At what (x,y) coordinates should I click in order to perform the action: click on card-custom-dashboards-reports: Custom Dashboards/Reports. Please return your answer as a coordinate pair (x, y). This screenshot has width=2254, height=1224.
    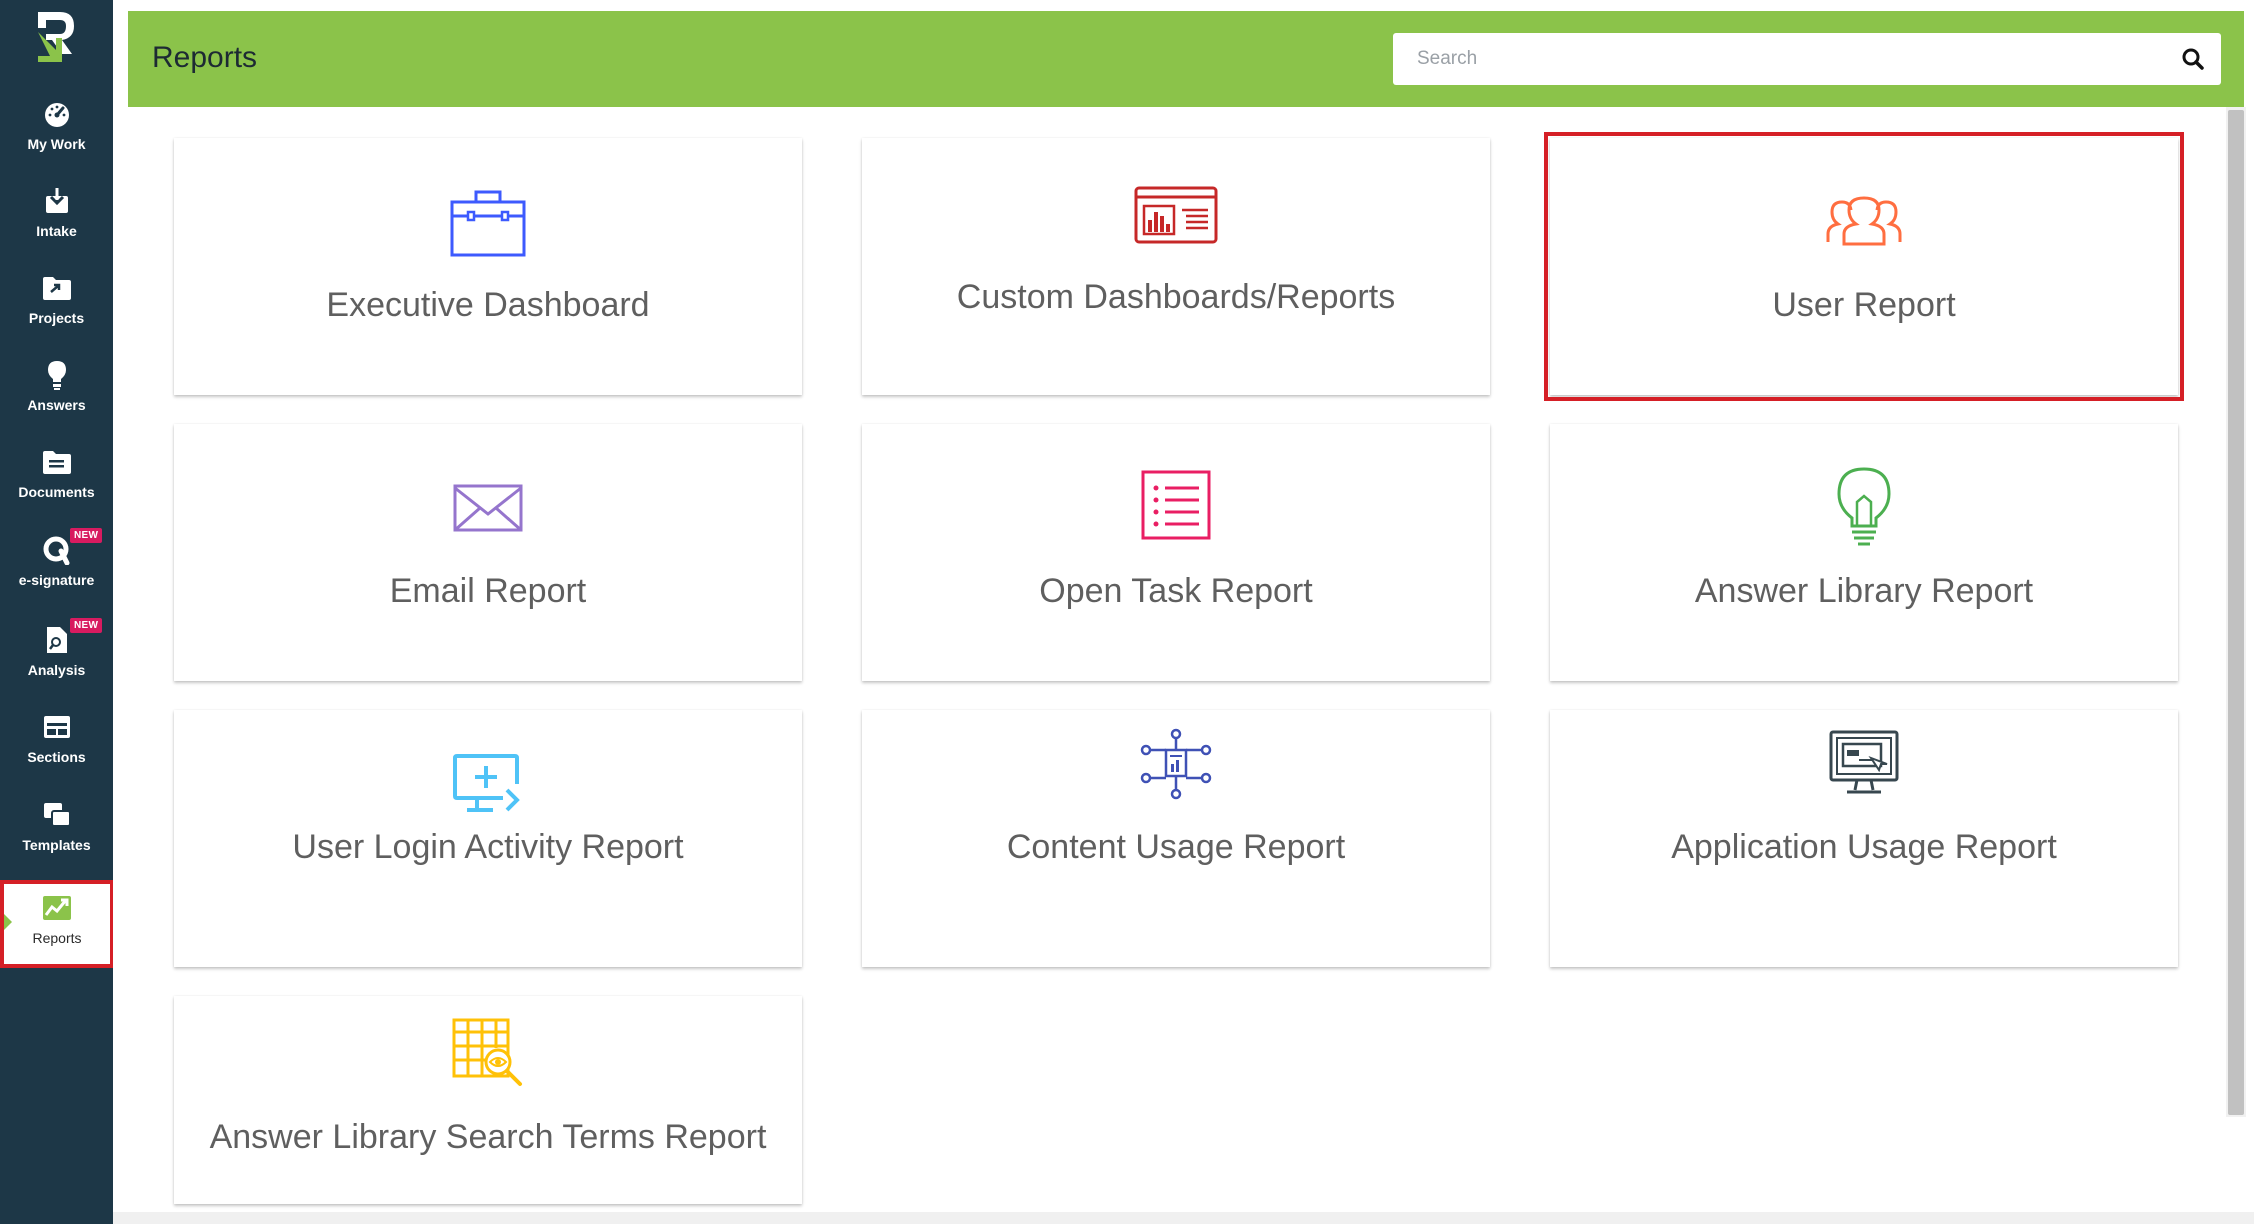
    Looking at the image, I should click on (1176, 266).